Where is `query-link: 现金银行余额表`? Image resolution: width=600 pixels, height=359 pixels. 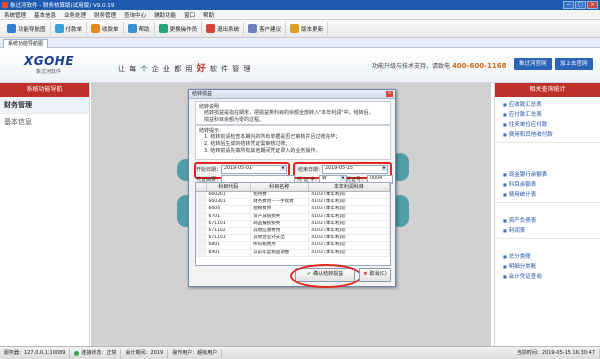
query-link: 现金银行余额表 is located at coordinates (551, 175).